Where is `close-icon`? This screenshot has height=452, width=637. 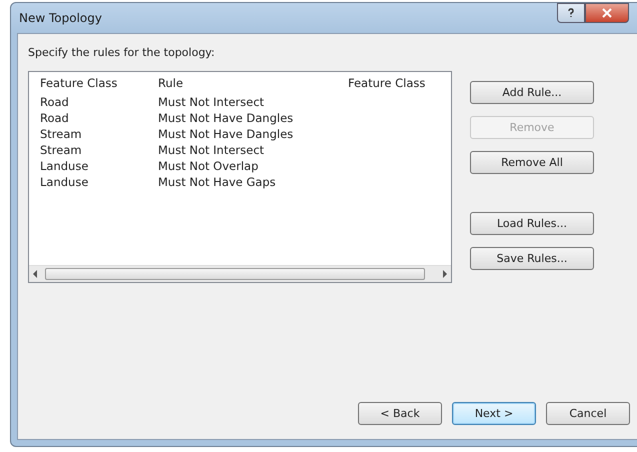
close-icon is located at coordinates (607, 13).